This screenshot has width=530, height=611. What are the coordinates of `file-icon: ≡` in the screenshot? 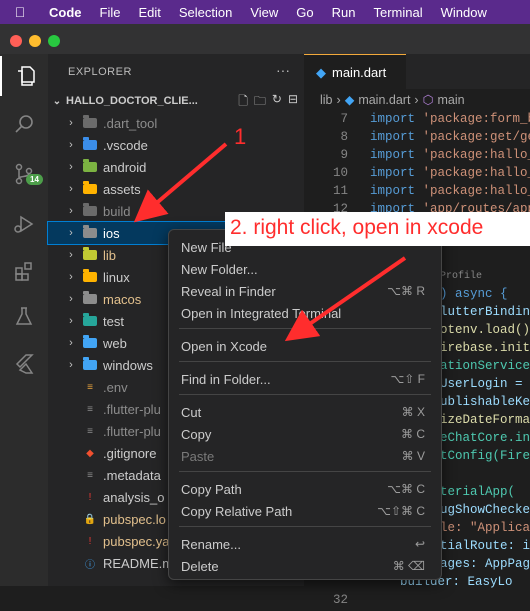 It's located at (90, 475).